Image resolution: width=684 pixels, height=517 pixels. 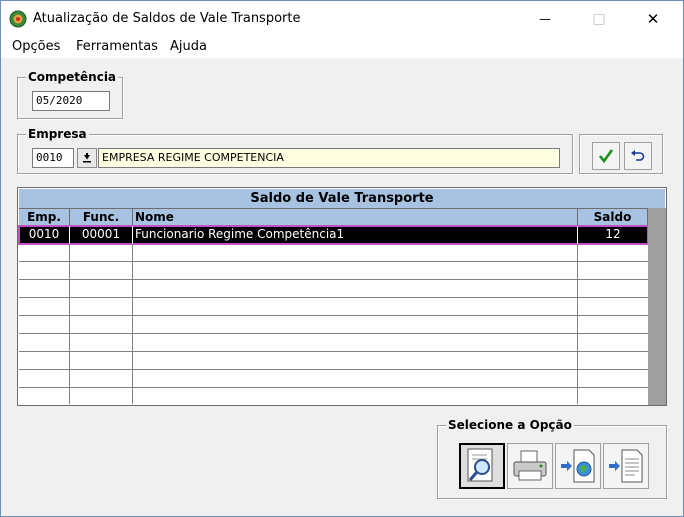 I want to click on menu-ajuda: Ajuda, so click(x=188, y=46).